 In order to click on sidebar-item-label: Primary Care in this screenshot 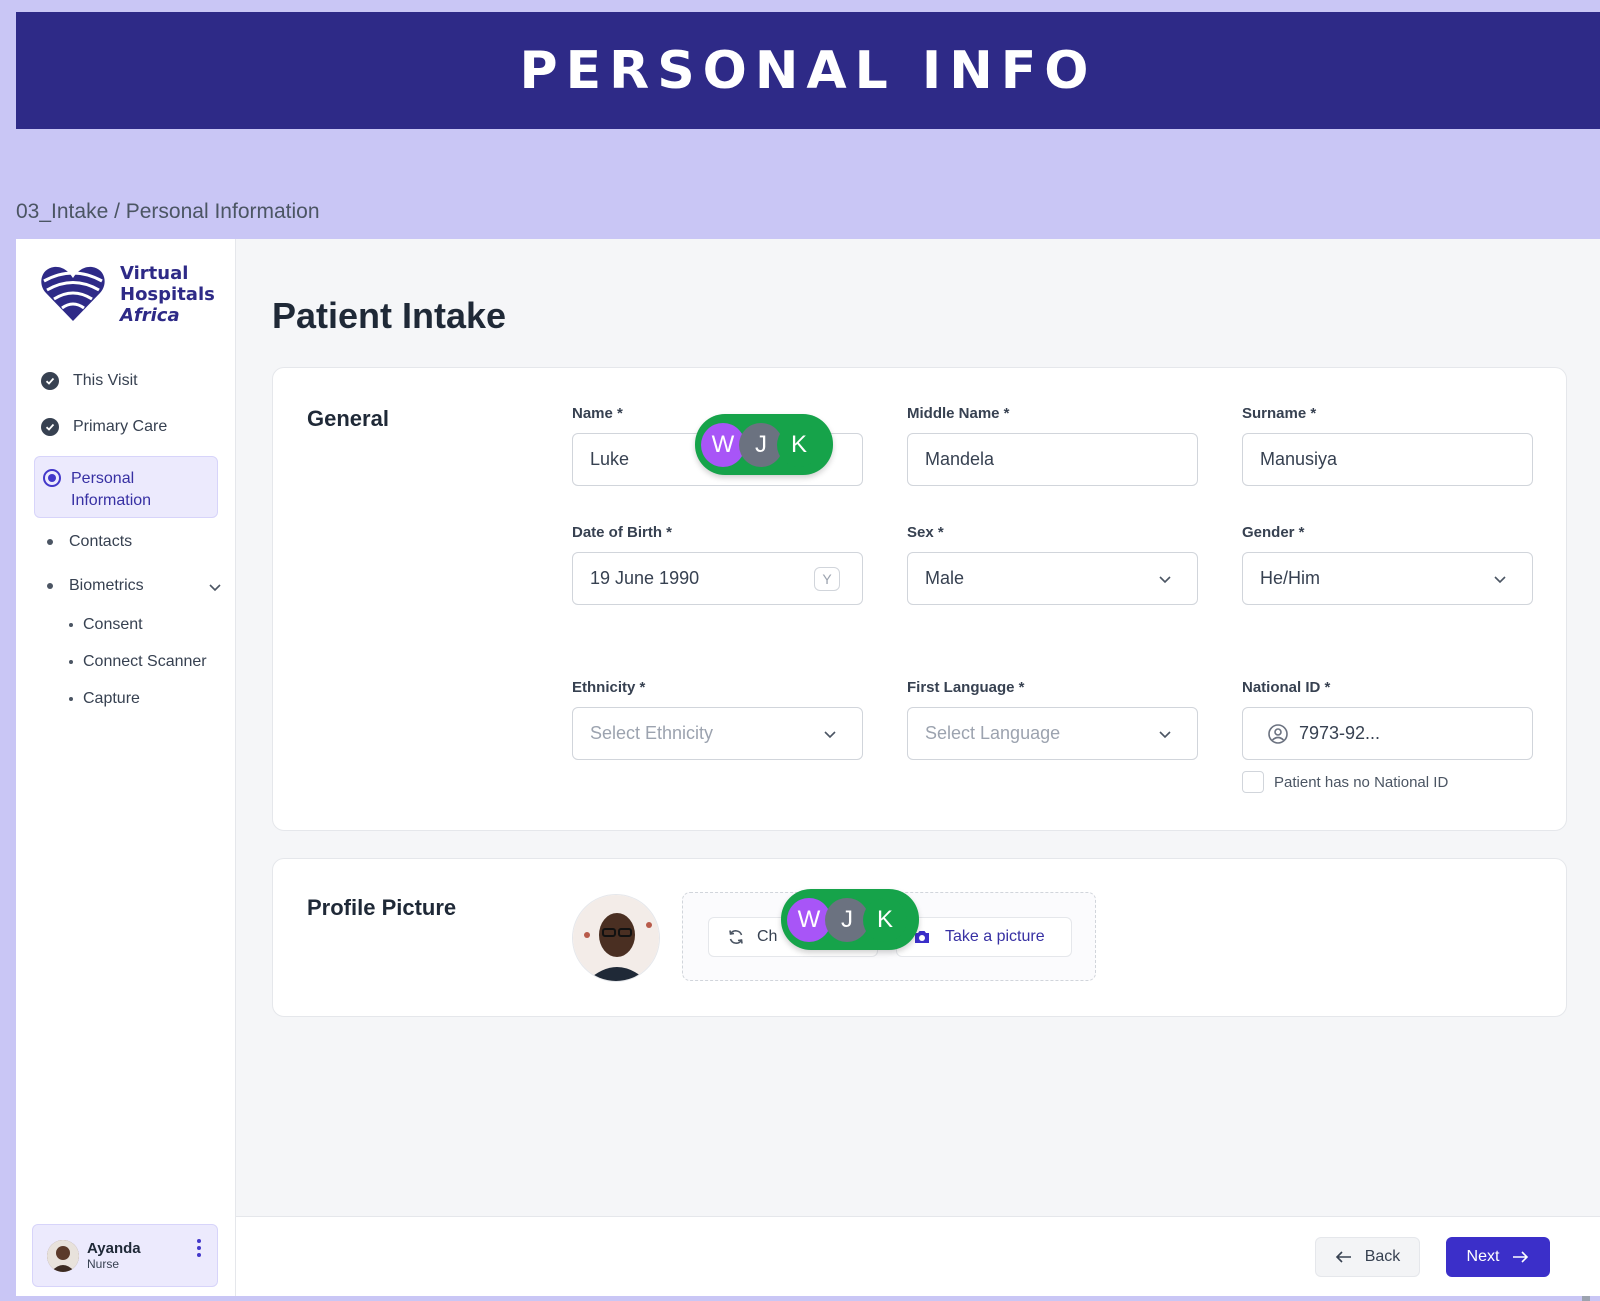, I will do `click(120, 426)`.